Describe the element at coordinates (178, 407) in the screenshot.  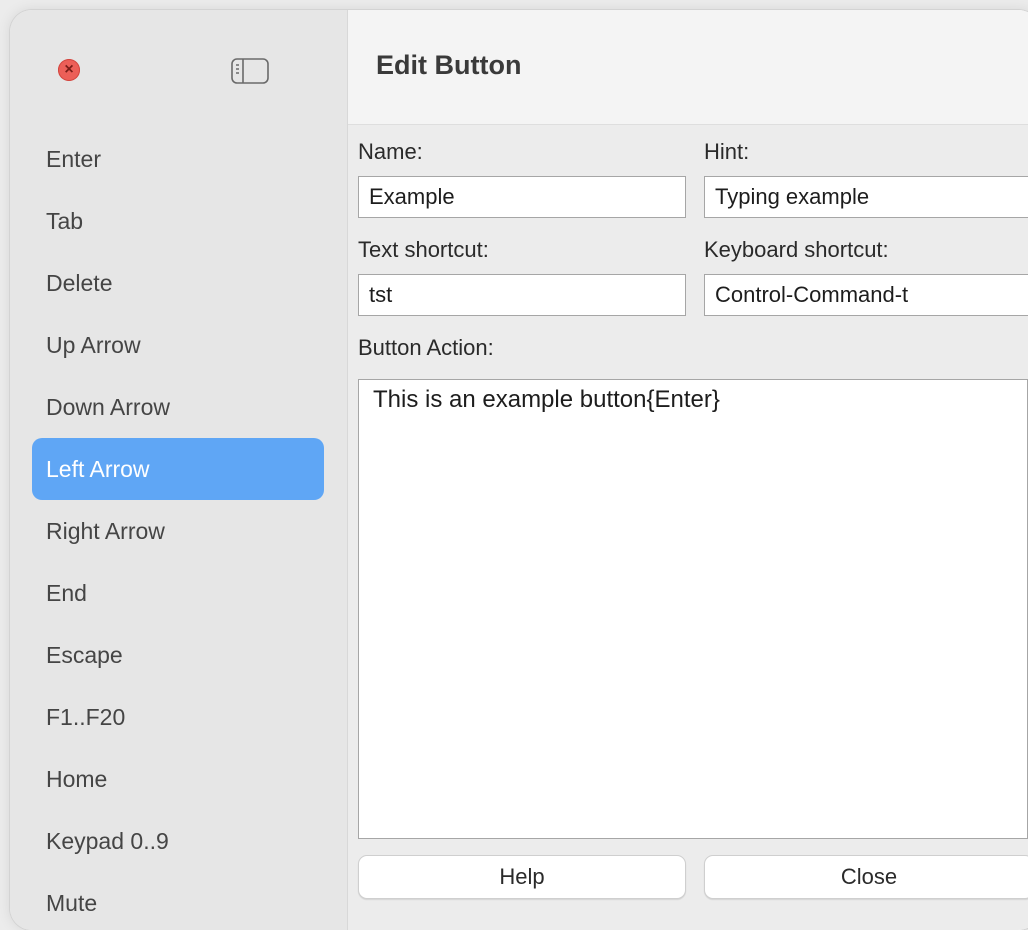
I see `sidebar-item-down-arrow: Down Arrow` at that location.